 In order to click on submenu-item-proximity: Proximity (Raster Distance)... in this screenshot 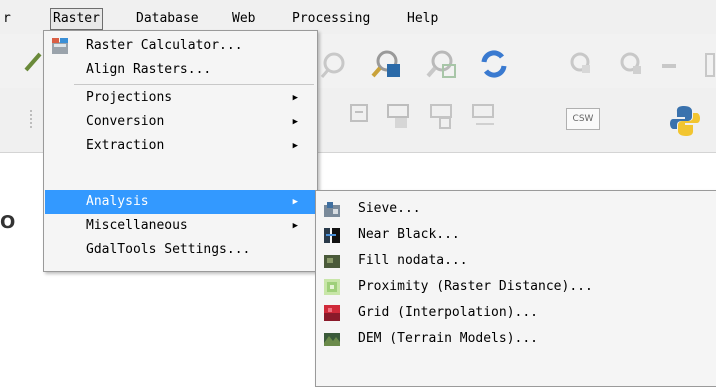, I will do `click(516, 287)`.